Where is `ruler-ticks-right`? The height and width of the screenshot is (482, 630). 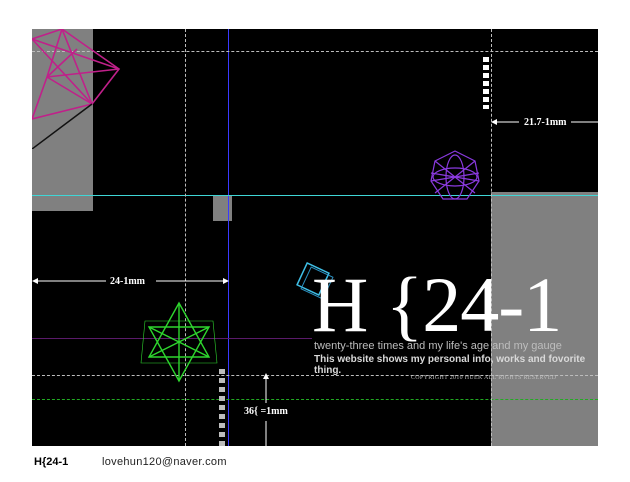 ruler-ticks-right is located at coordinates (486, 83).